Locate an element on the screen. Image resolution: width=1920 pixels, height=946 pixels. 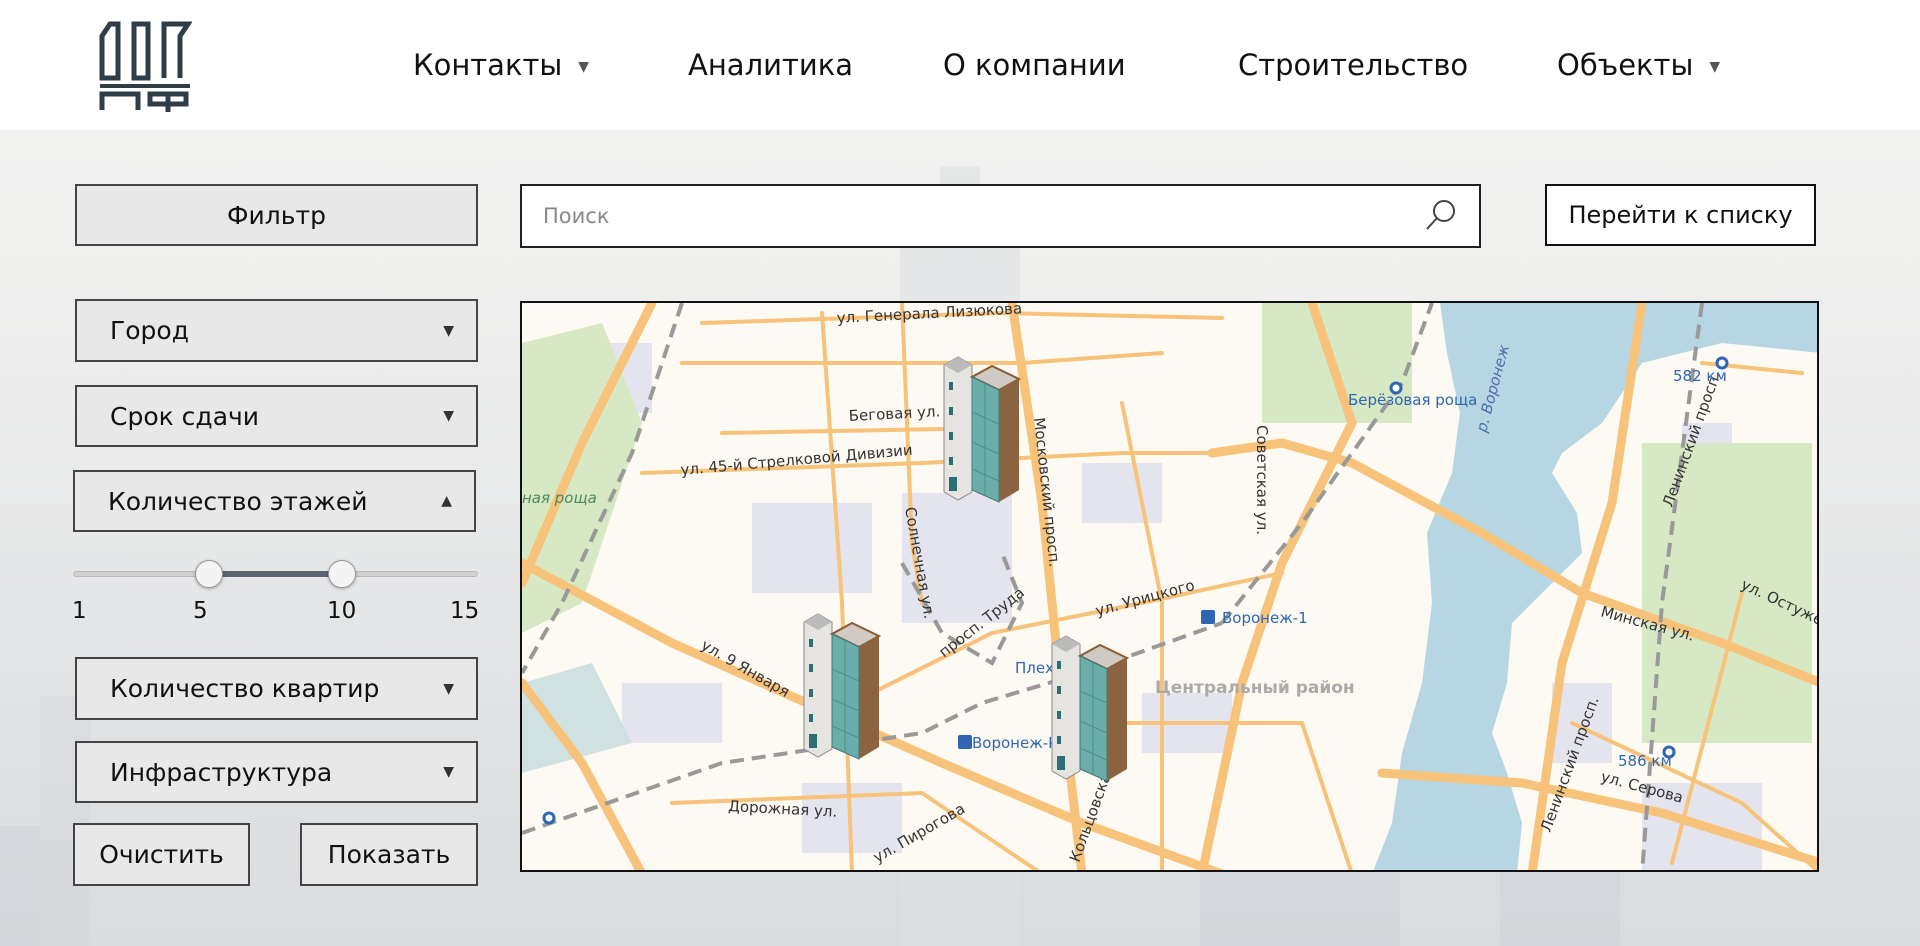
deadline-dropdown: Срок сдачи ▼ is located at coordinates (276, 416).